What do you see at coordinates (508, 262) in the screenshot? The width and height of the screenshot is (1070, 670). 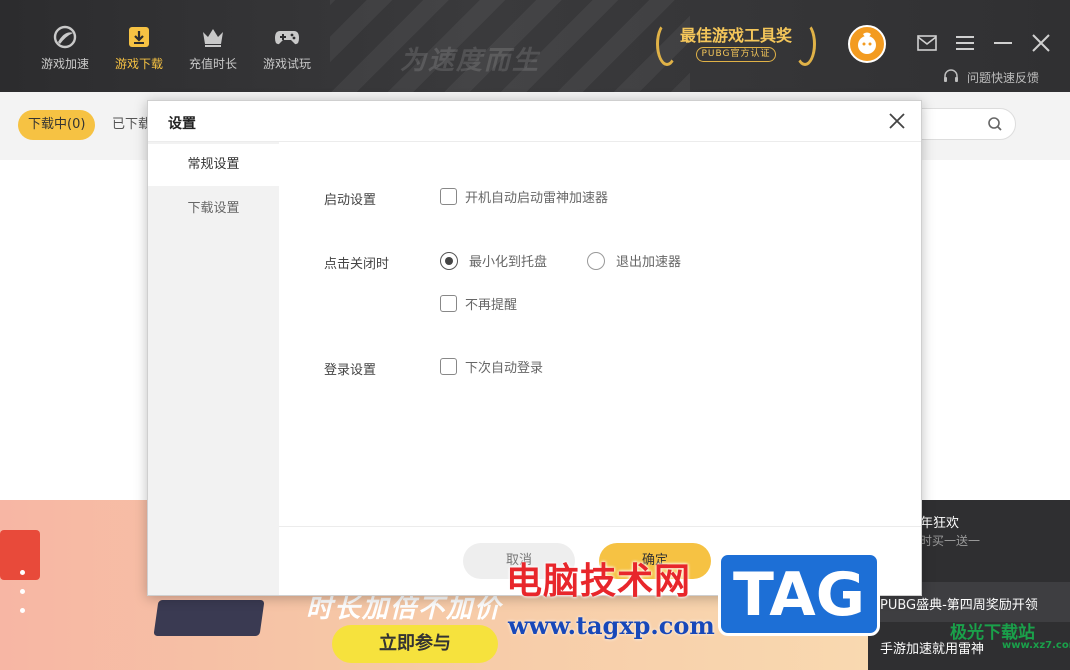 I see `minimize-to-tray-label: 最小化到托盘` at bounding box center [508, 262].